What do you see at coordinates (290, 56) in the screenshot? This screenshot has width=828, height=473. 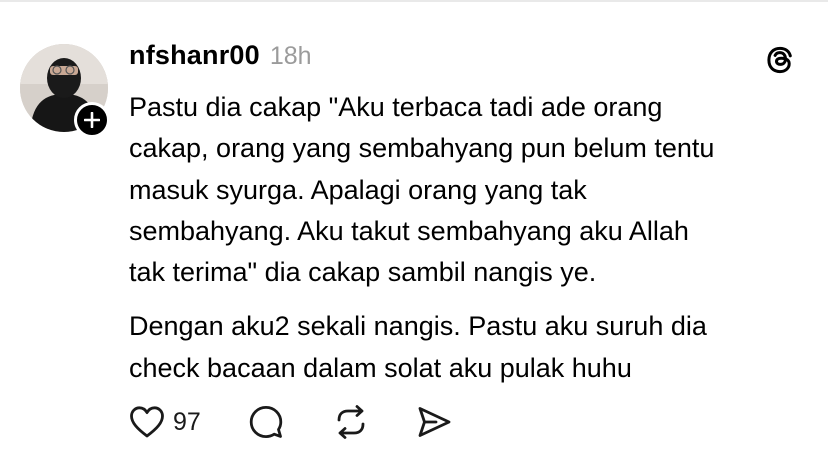 I see `timestamp: 18h` at bounding box center [290, 56].